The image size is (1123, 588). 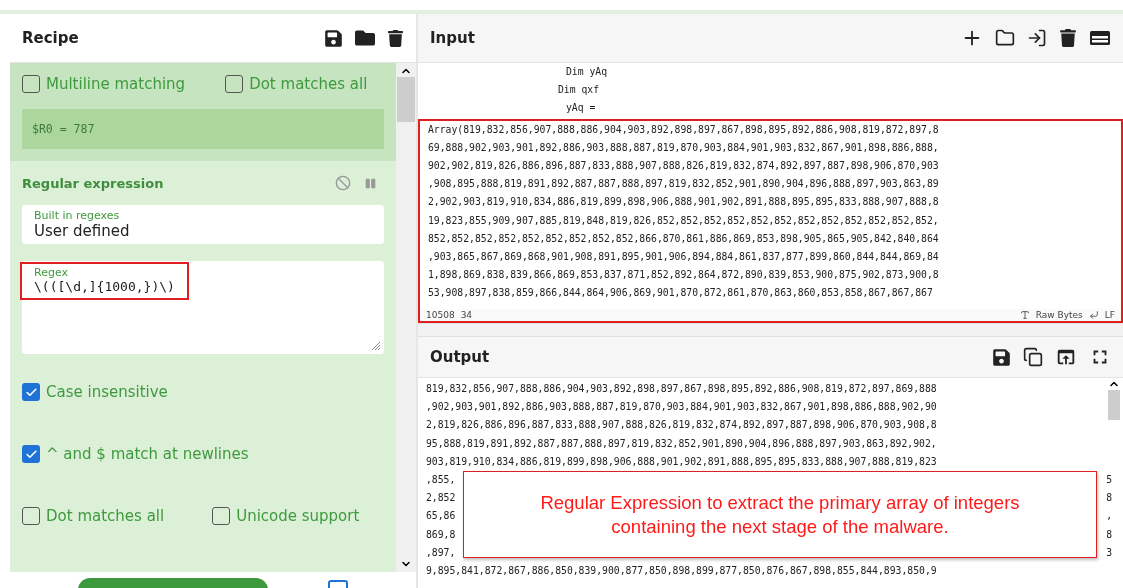 I want to click on layout-icon, so click(x=1100, y=38).